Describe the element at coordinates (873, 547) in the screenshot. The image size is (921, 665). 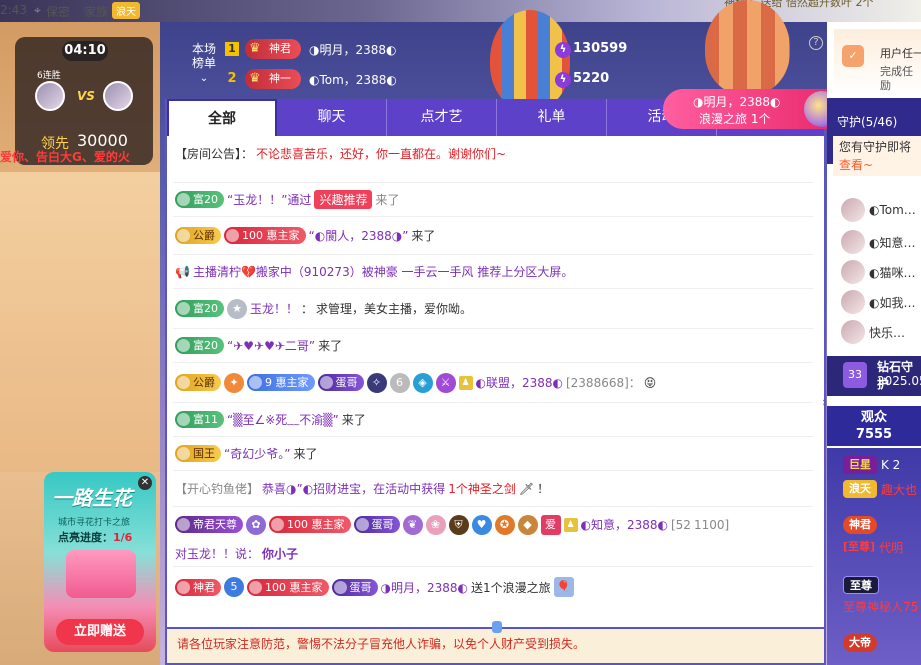
I see `audience-item: [至尊] 代明` at that location.